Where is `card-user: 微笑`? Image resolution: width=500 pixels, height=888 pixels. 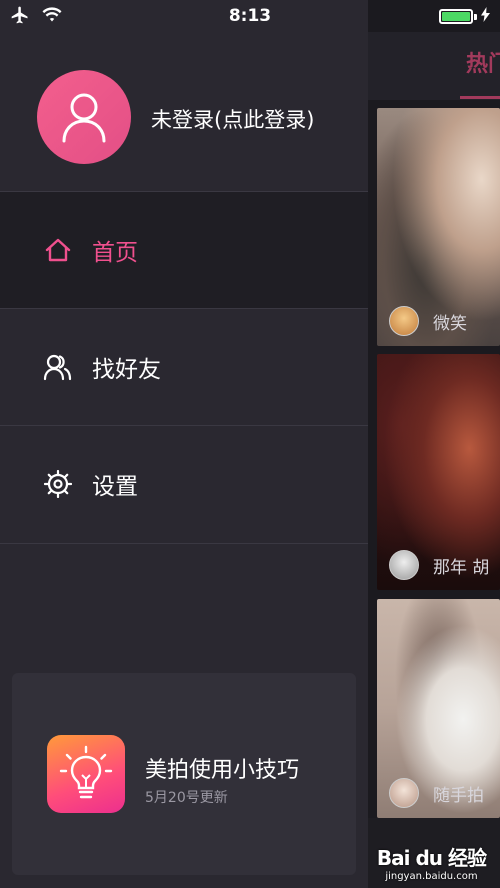
card-user: 微笑 is located at coordinates (428, 321).